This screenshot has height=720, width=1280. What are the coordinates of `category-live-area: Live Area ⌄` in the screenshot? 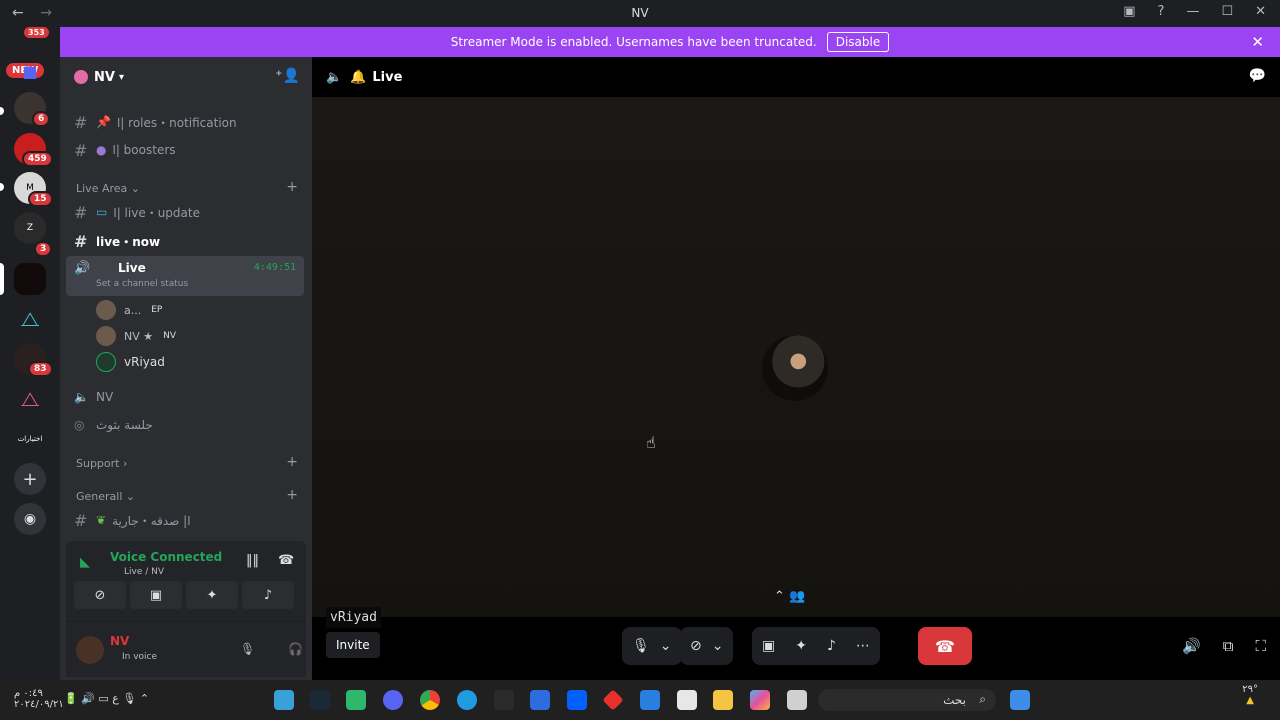 It's located at (108, 188).